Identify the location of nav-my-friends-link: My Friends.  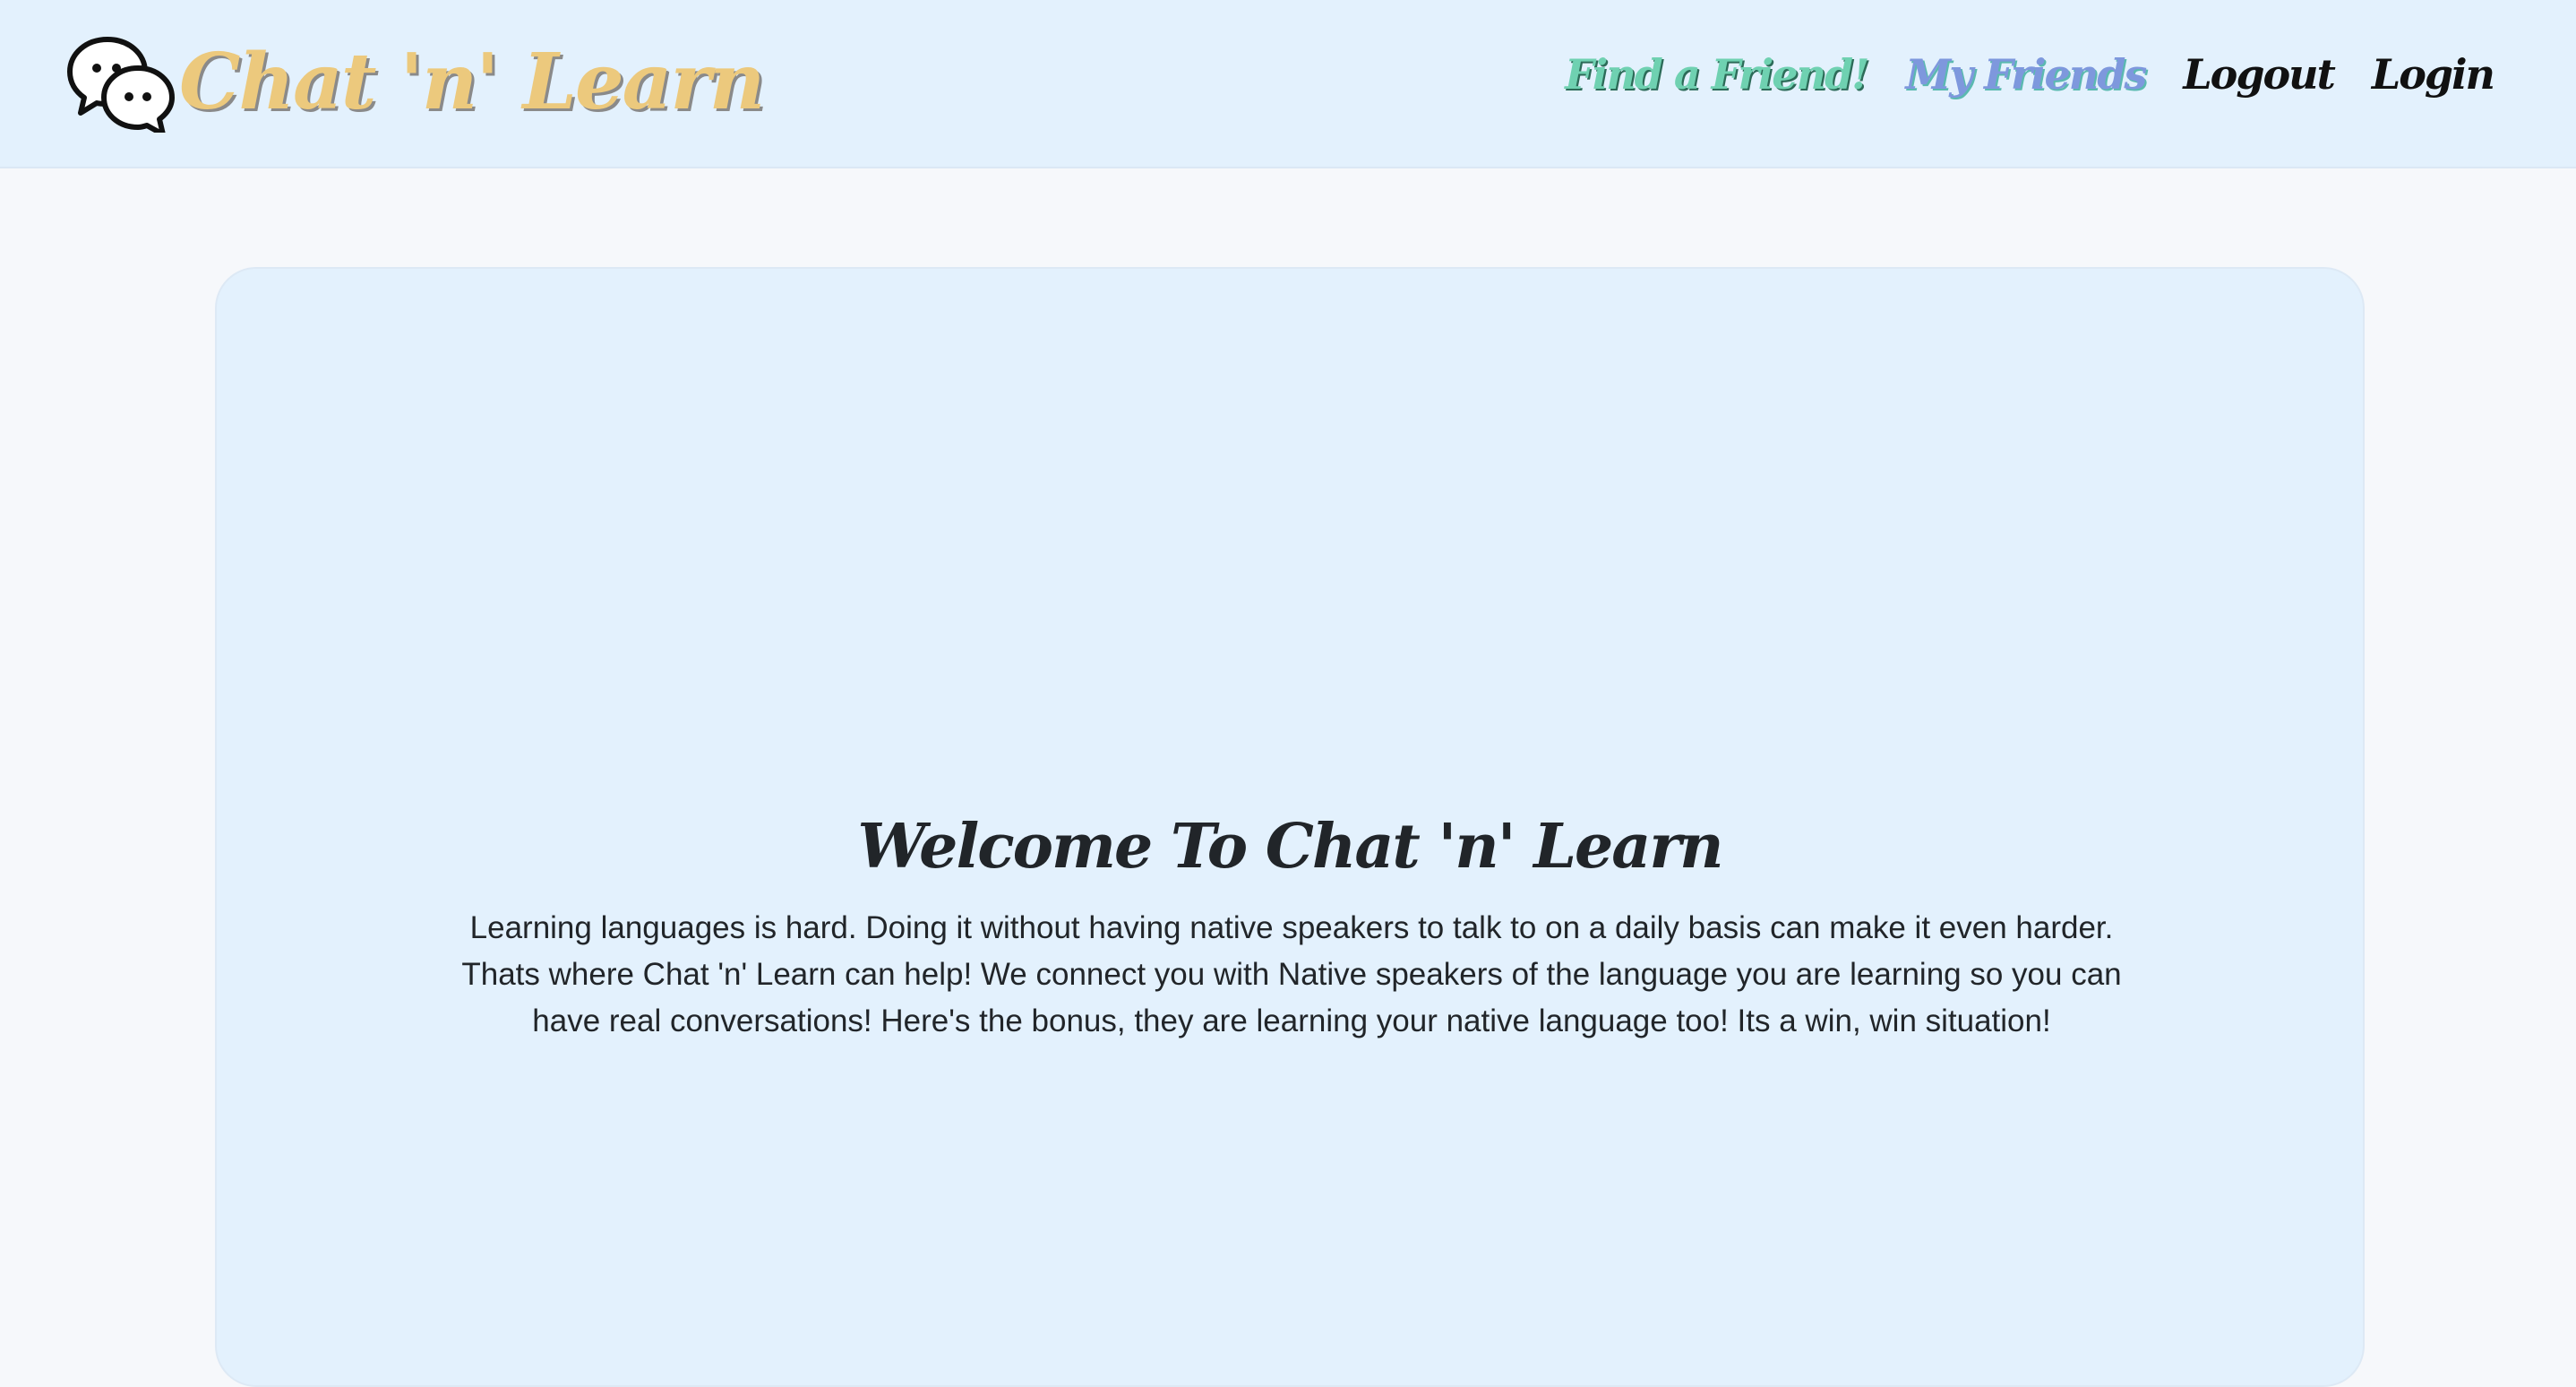
(2026, 75).